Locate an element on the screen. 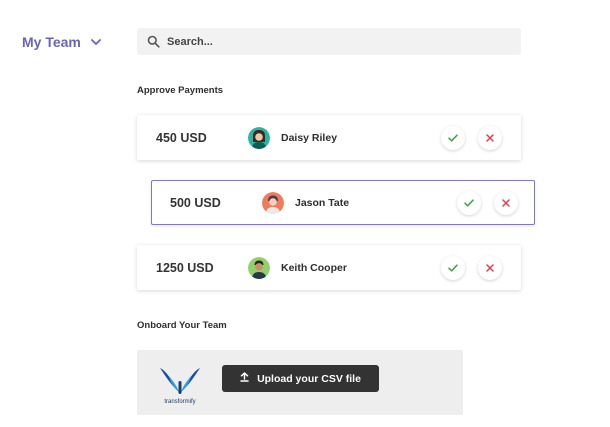 The height and width of the screenshot is (427, 610). payment-card: 1250 USD Keith Cooper is located at coordinates (329, 267).